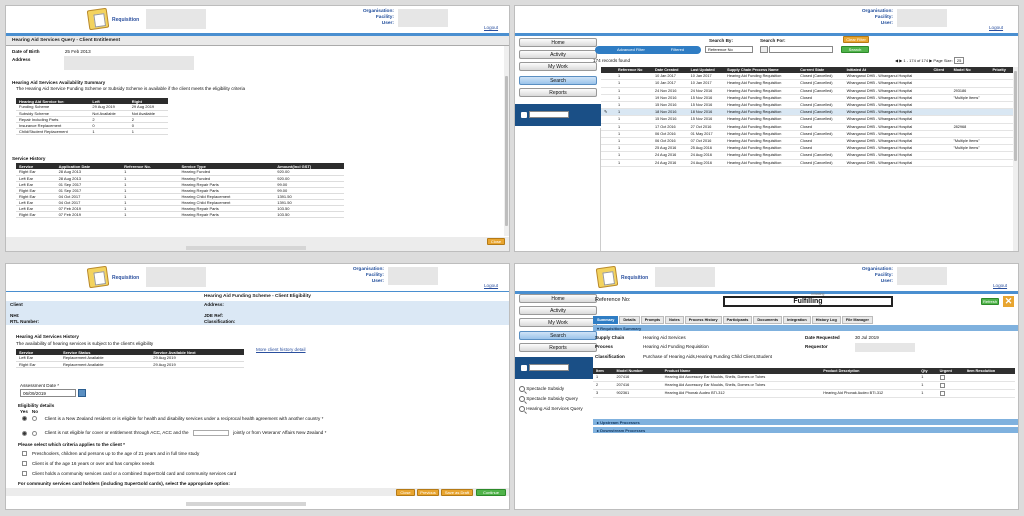 This screenshot has width=1024, height=516. What do you see at coordinates (428, 492) in the screenshot?
I see `previous-button: Previous` at bounding box center [428, 492].